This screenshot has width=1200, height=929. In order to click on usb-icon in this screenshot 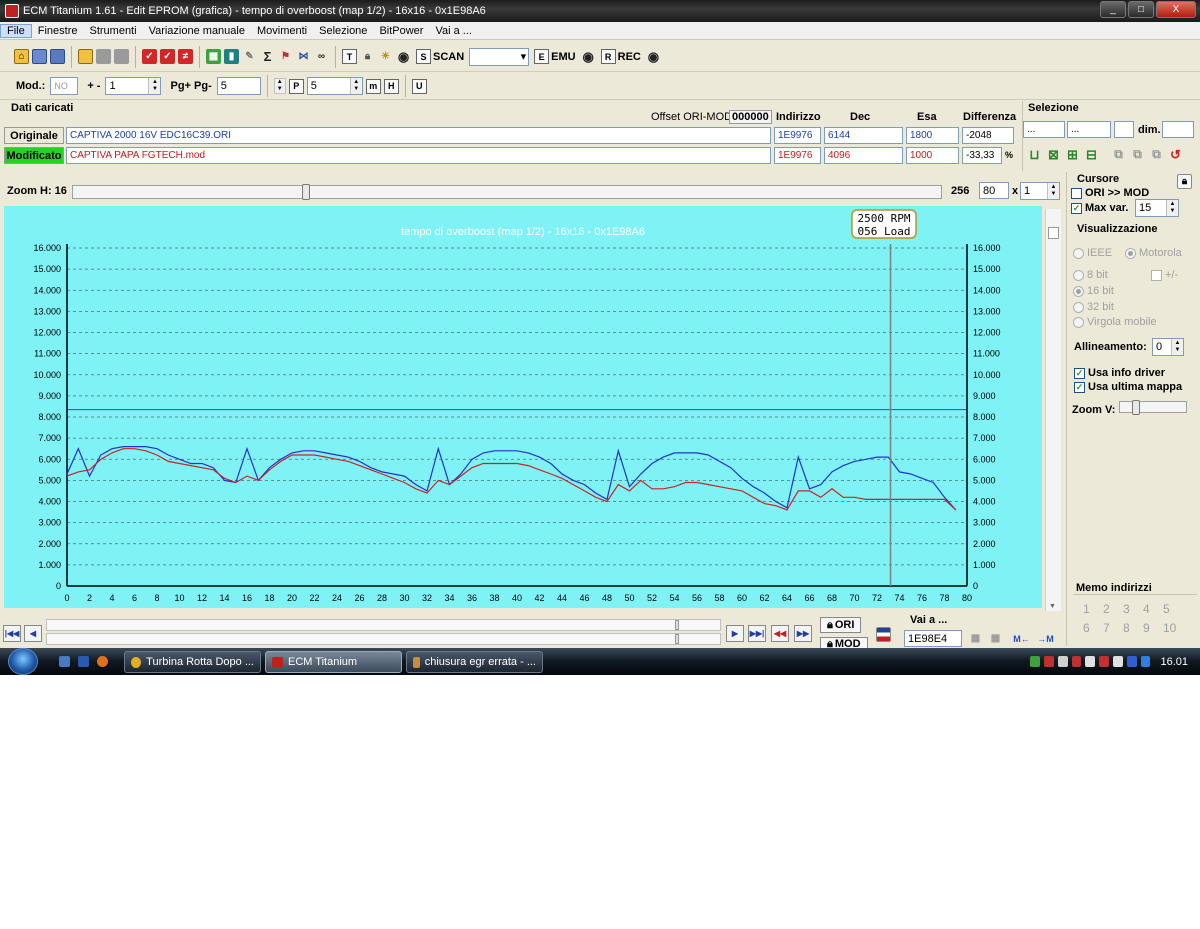, I will do `click(1117, 661)`.